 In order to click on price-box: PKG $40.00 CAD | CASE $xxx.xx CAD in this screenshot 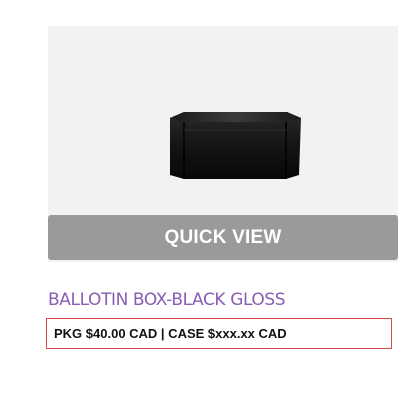, I will do `click(219, 333)`.